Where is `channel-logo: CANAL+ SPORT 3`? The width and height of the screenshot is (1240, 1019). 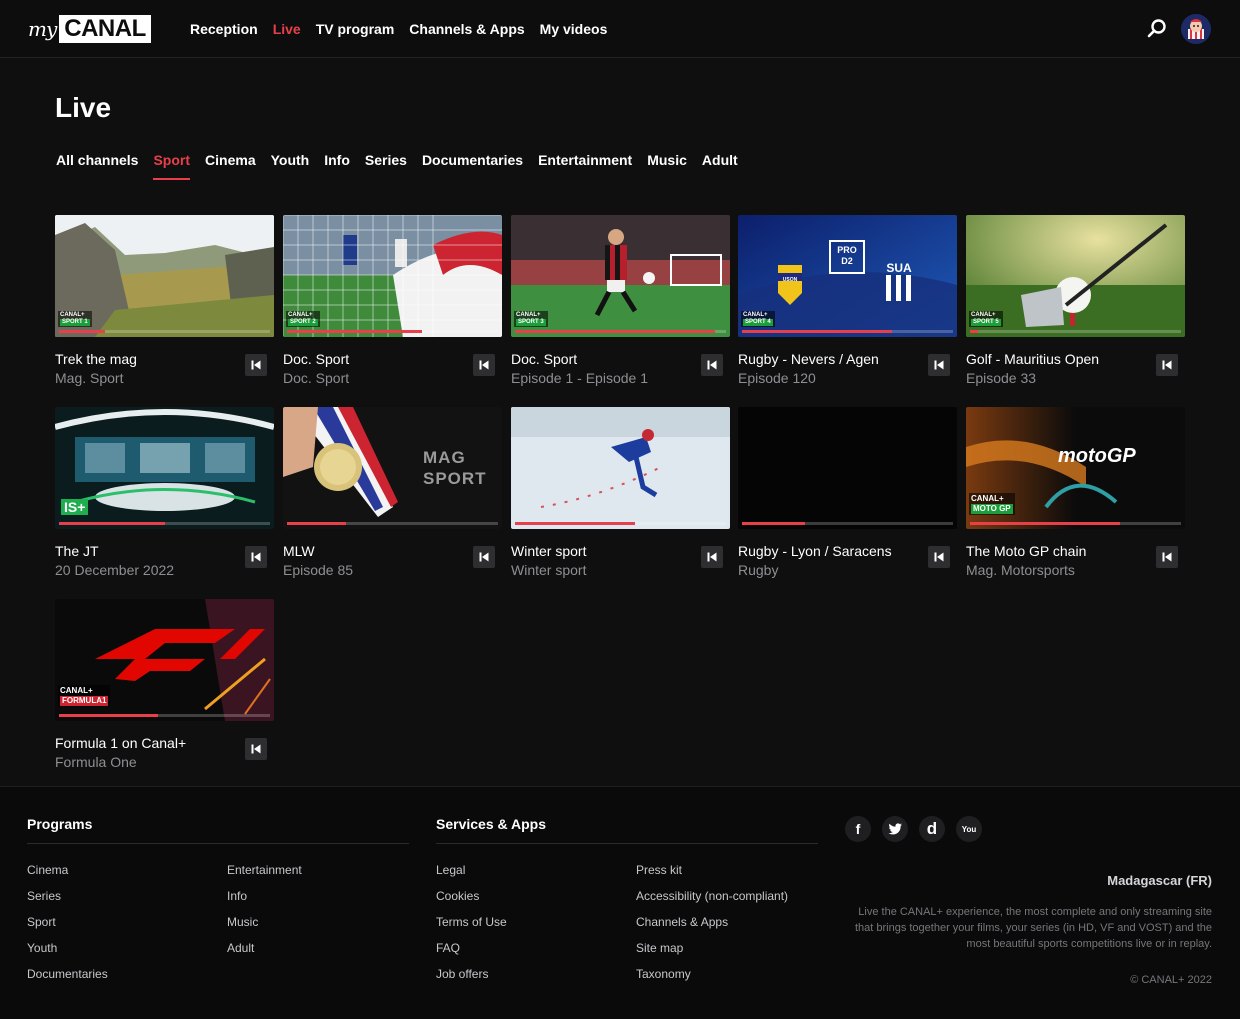
channel-logo: CANAL+ SPORT 3 is located at coordinates (531, 319).